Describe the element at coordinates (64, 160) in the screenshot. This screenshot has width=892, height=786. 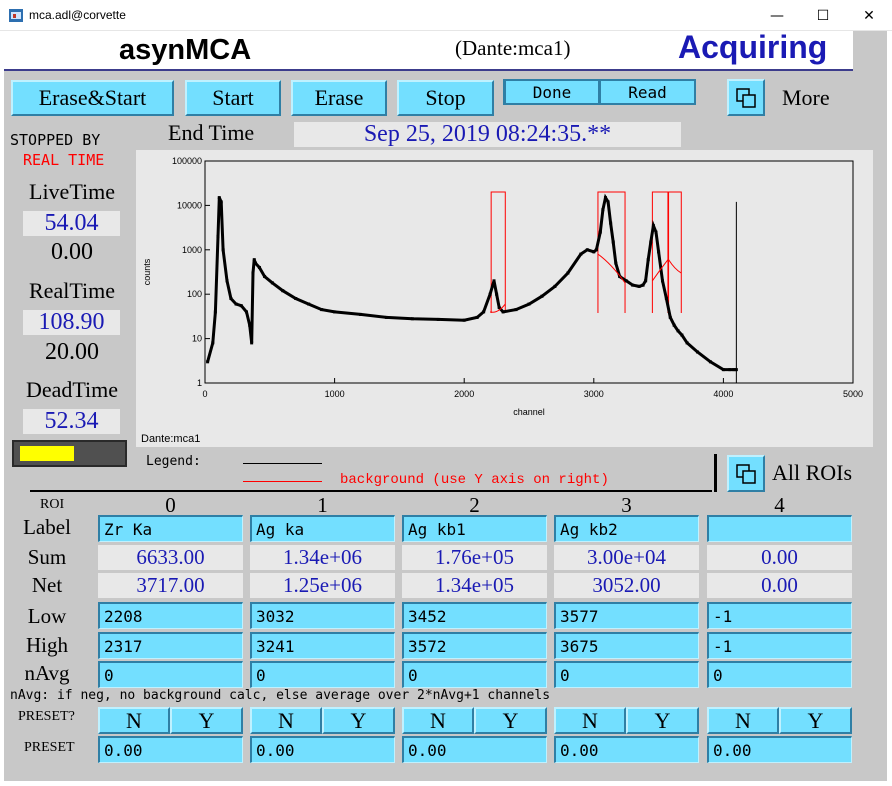
I see `stopped-reason: REAL TIME` at that location.